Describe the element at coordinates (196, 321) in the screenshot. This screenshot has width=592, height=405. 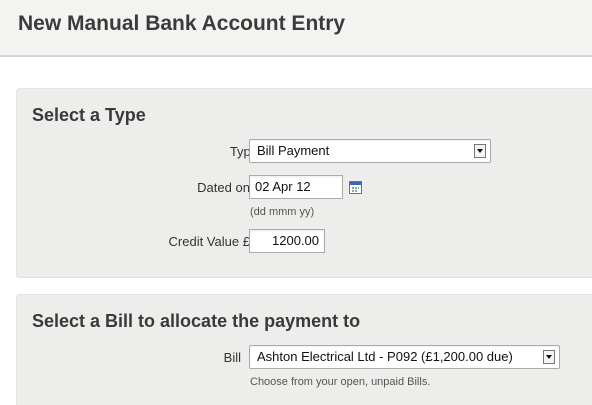
I see `select-bill-heading: Select a Bill to allocate the payment to` at that location.